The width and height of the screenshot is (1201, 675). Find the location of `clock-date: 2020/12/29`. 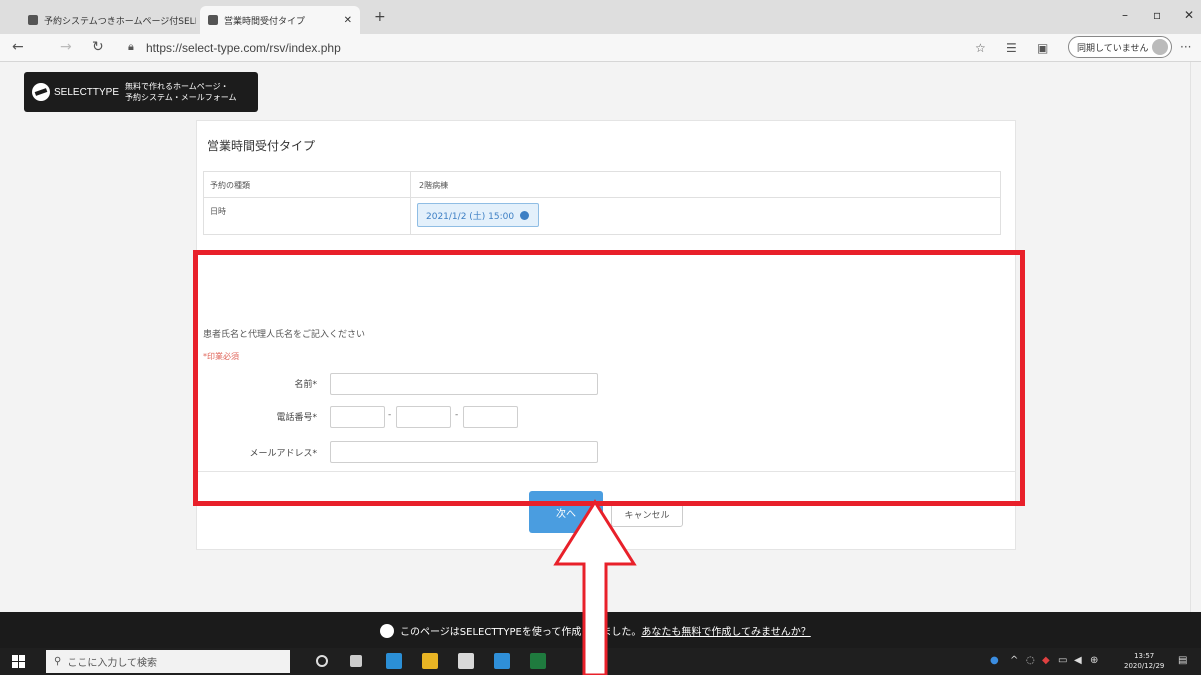

clock-date: 2020/12/29 is located at coordinates (1144, 666).